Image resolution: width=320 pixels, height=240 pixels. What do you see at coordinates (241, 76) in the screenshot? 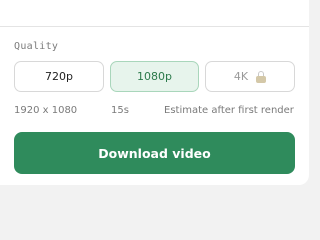
I see `quality-option-label: 4K` at bounding box center [241, 76].